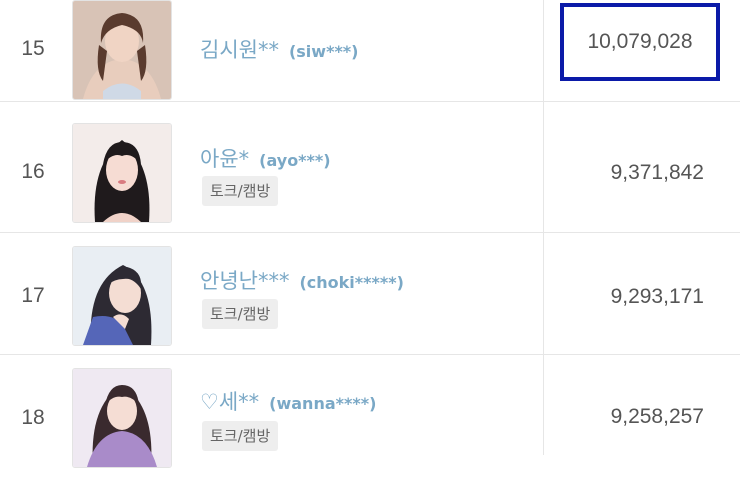 This screenshot has width=740, height=477. What do you see at coordinates (324, 51) in the screenshot?
I see `streamer-id: (siw***)` at bounding box center [324, 51].